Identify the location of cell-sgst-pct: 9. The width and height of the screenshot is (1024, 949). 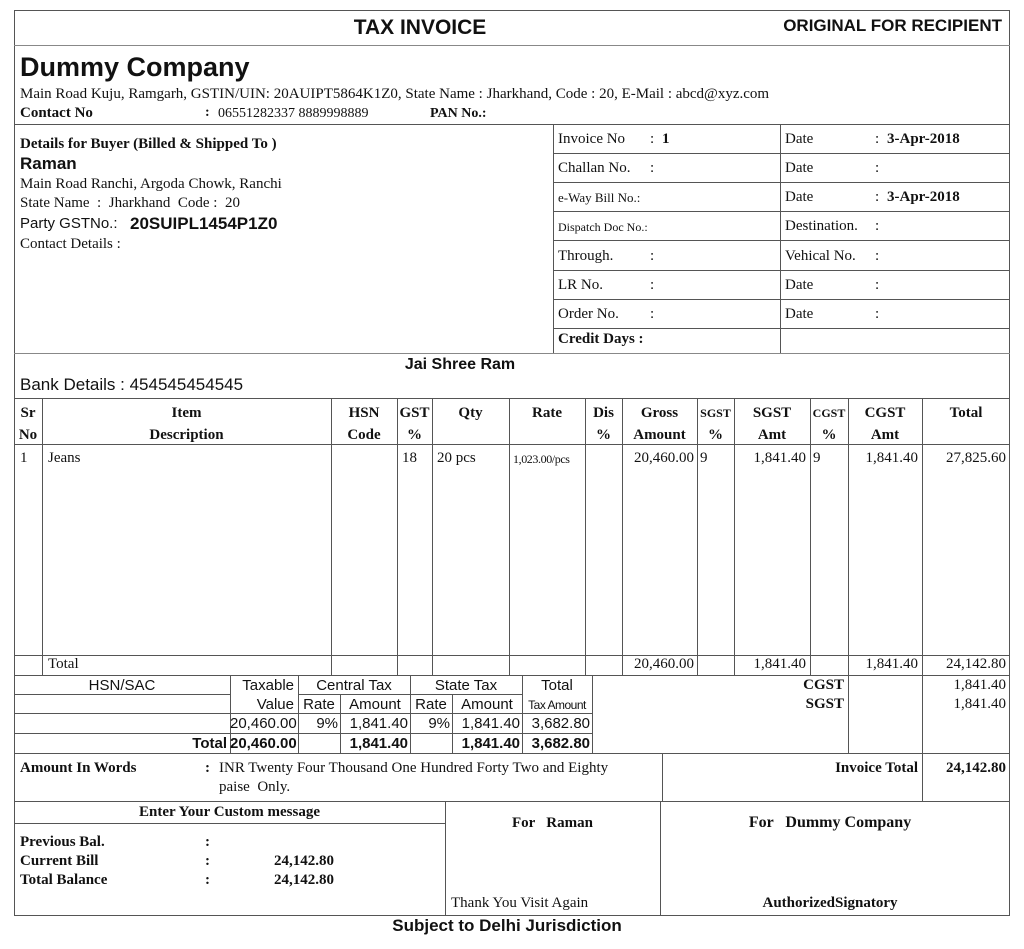
(704, 458).